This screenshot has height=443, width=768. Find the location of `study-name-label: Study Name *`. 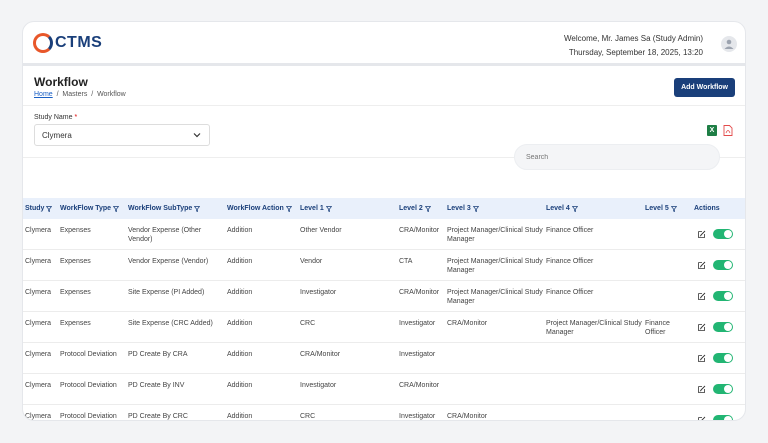

study-name-label: Study Name * is located at coordinates (55, 117).